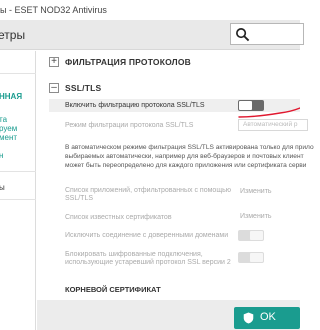  I want to click on expand-protocol-filtering-button: +, so click(54, 61).